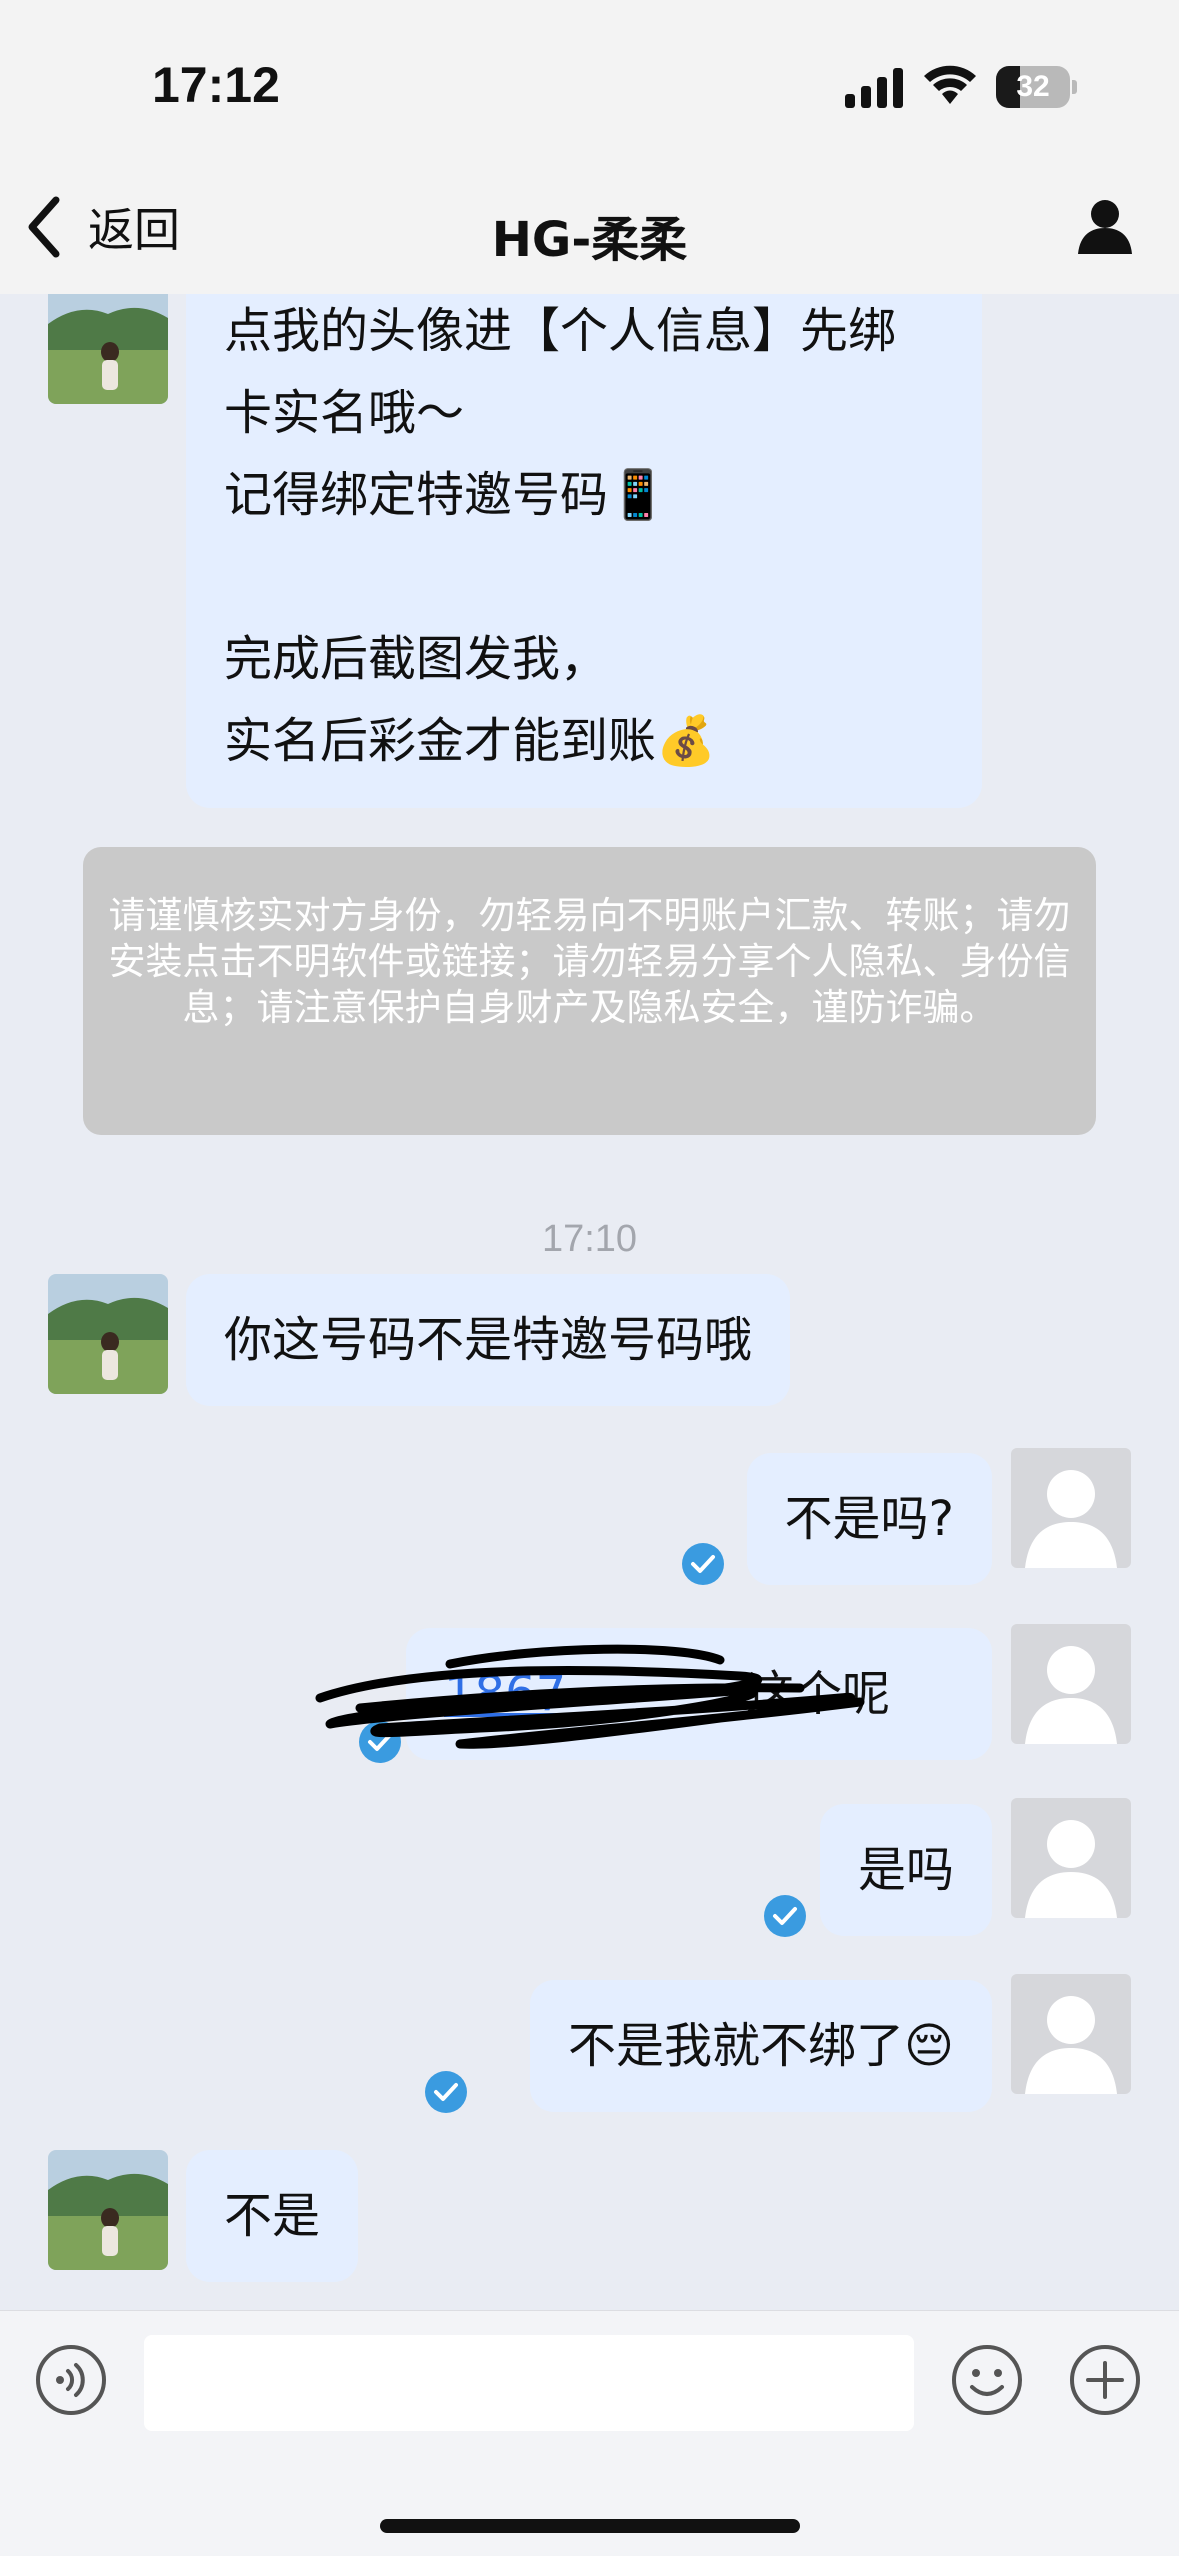 Image resolution: width=1179 pixels, height=2556 pixels. What do you see at coordinates (589, 2433) in the screenshot?
I see `input-bar` at bounding box center [589, 2433].